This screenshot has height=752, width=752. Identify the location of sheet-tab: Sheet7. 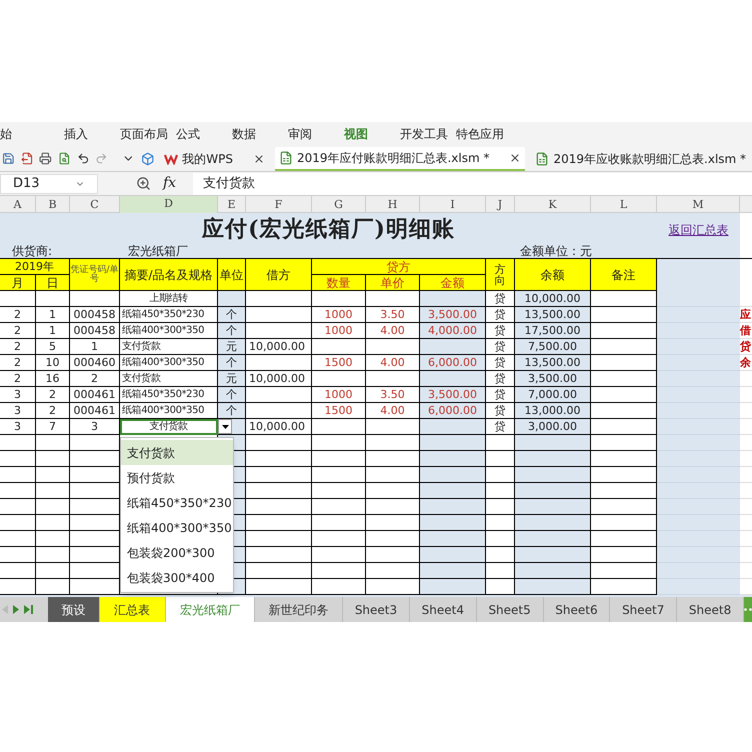
(644, 609).